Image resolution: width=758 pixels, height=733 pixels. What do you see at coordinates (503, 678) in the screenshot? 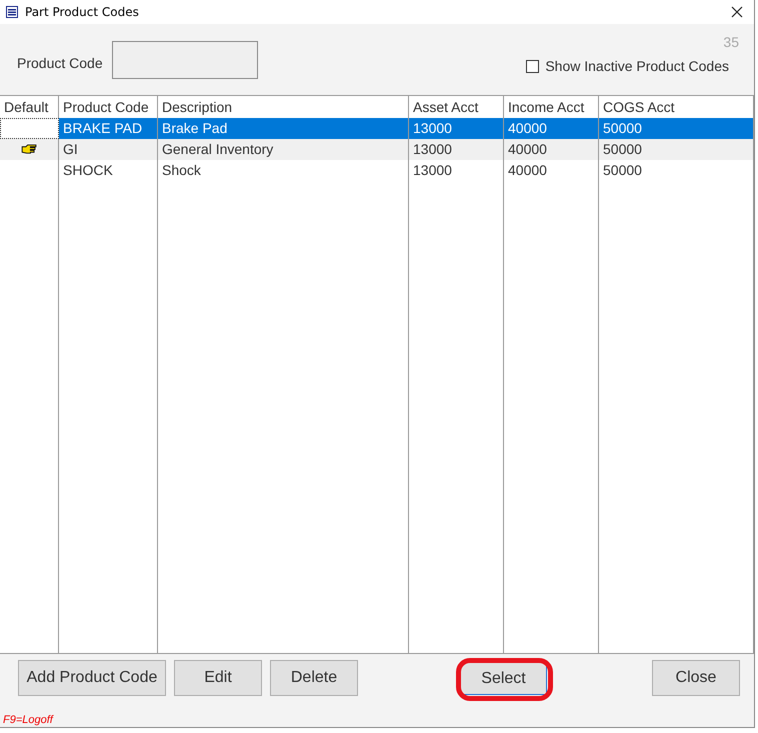
I see `action-button: Select` at bounding box center [503, 678].